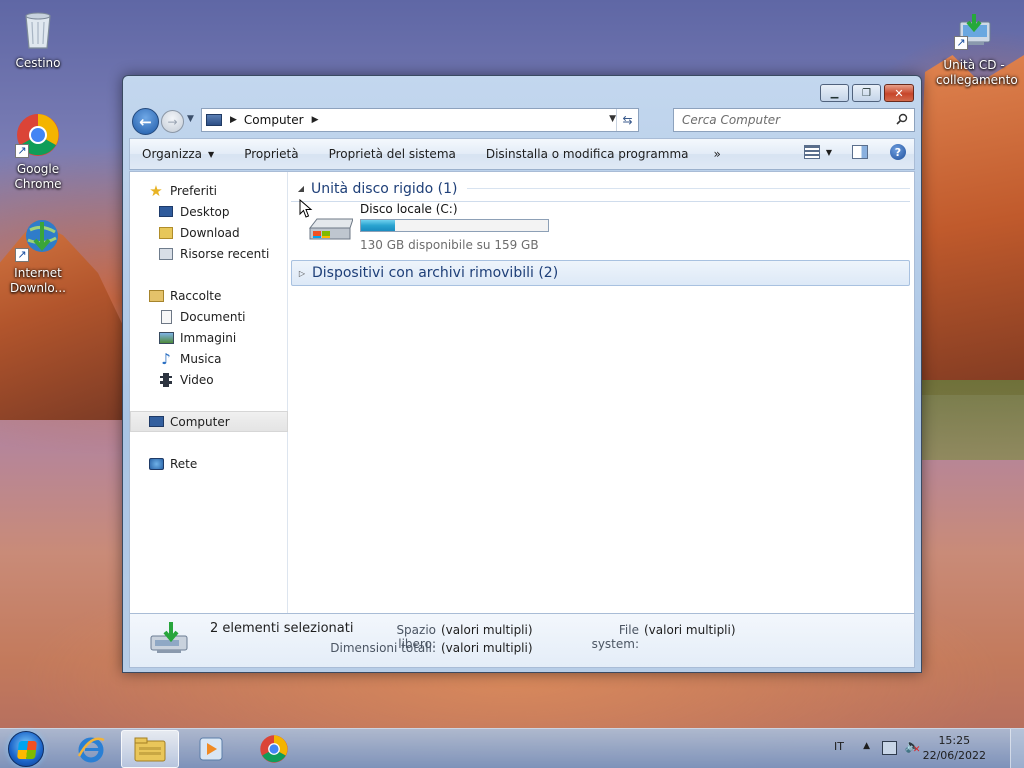 This screenshot has height=768, width=1024. I want to click on nav-recent-places: Risorse recenti, so click(209, 253).